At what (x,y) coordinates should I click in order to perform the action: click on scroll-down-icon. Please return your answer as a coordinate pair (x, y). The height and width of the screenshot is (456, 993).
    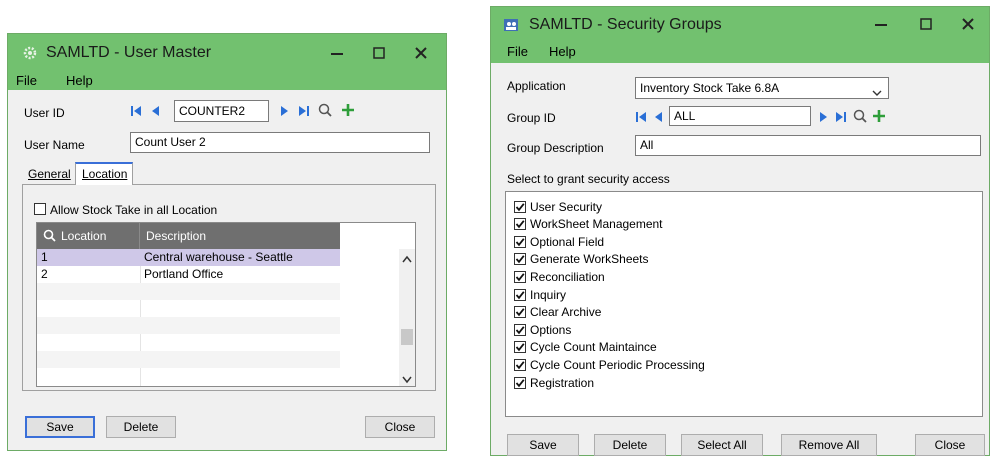
    Looking at the image, I should click on (407, 380).